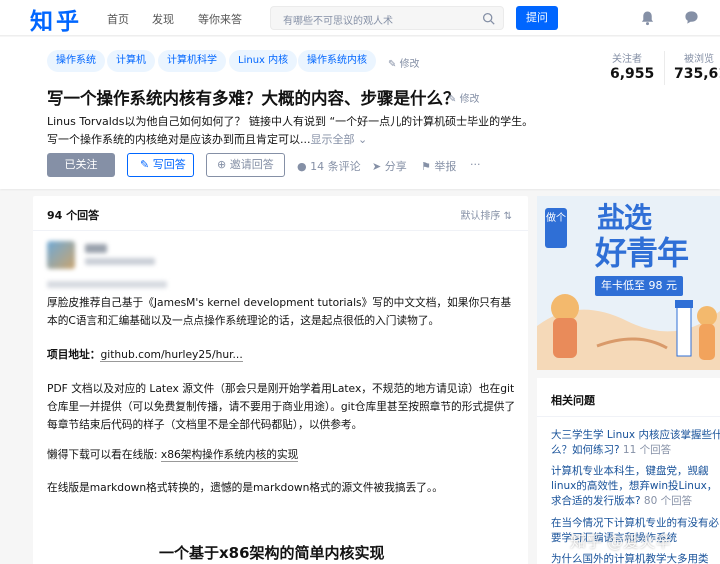  I want to click on invite-answer-button: ⊕ 邀请回答, so click(245, 165).